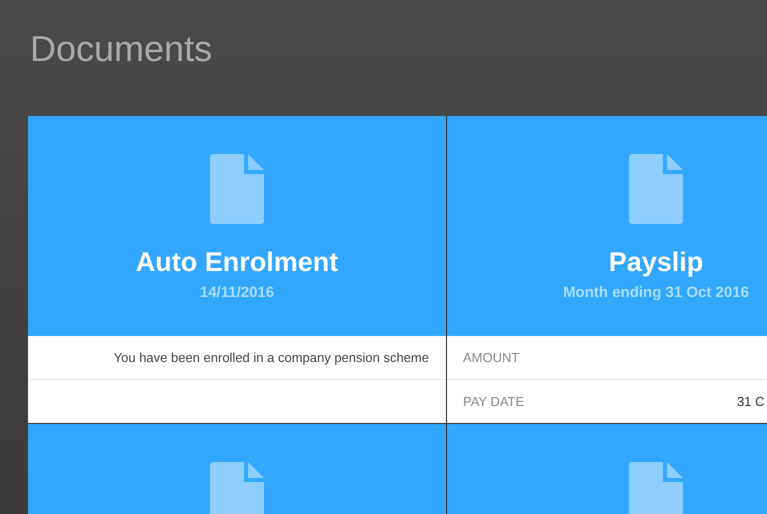 Image resolution: width=767 pixels, height=514 pixels. I want to click on card-subtitle: 14/11/2016, so click(237, 293).